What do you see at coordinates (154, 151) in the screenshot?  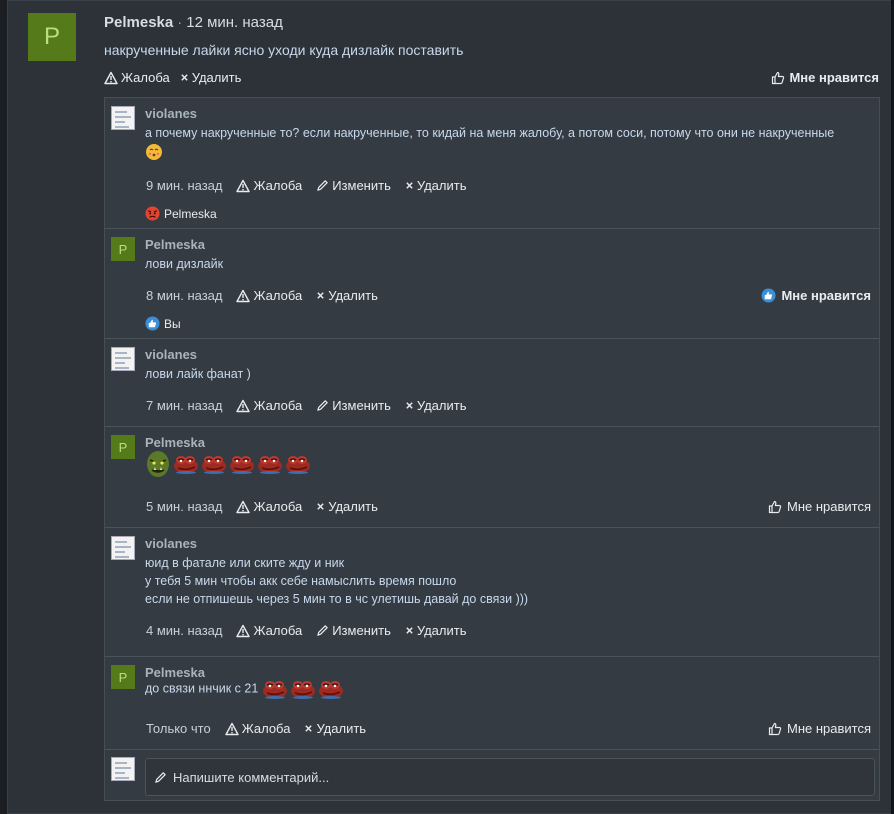 I see `kissing-face-icon` at bounding box center [154, 151].